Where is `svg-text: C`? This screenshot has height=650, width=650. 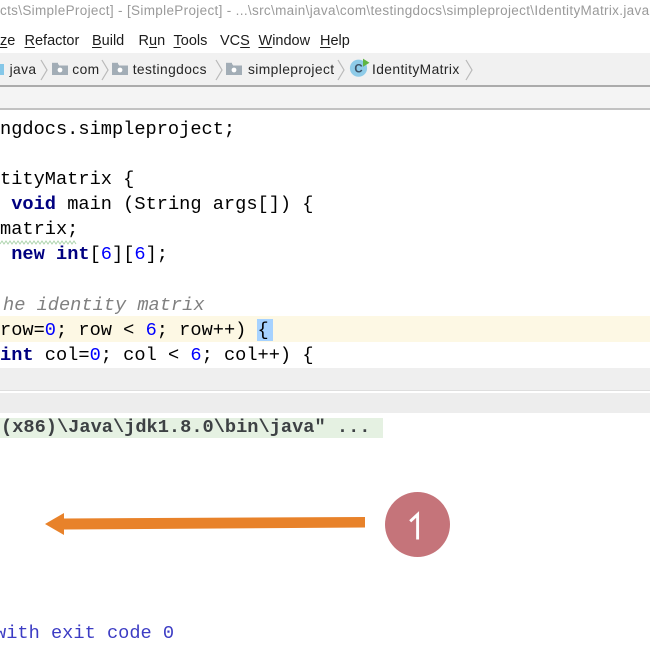
svg-text: C is located at coordinates (358, 69).